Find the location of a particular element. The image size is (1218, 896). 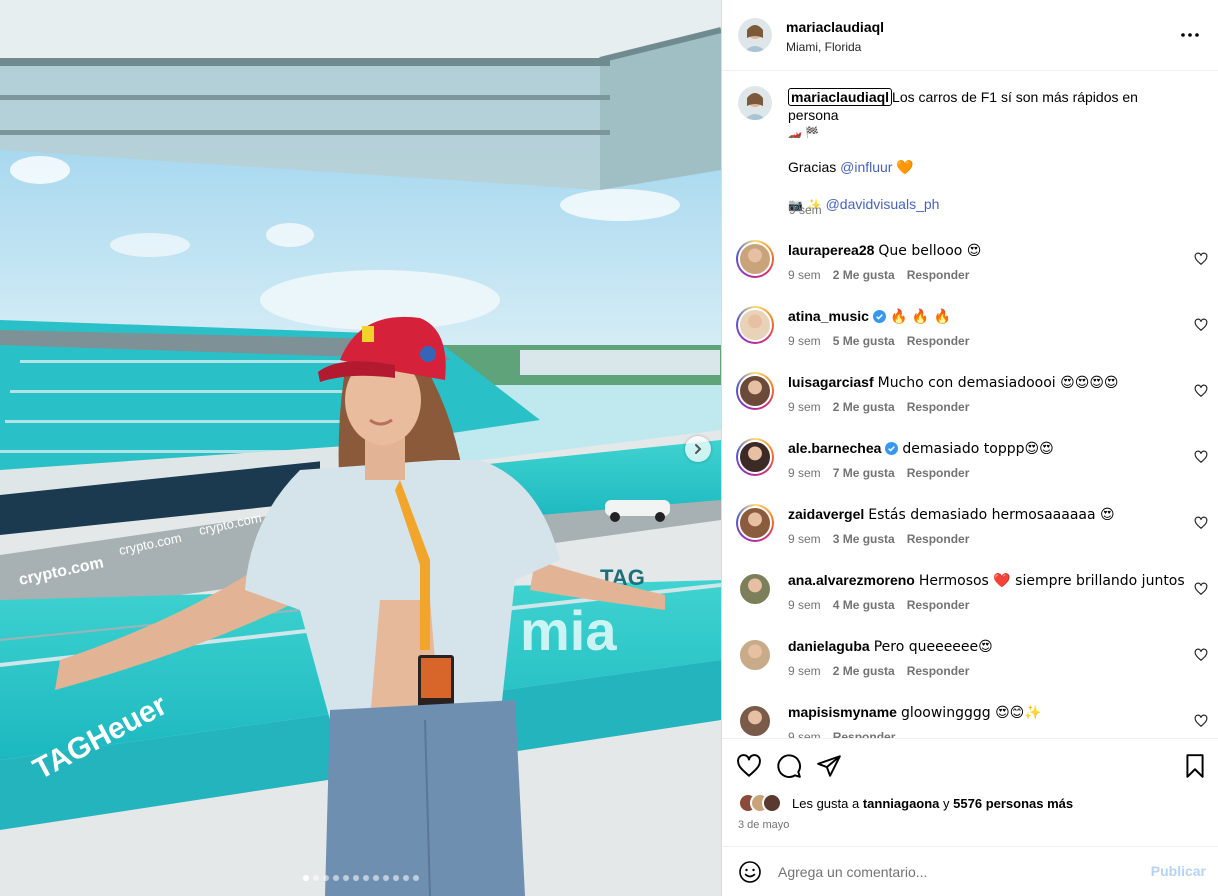

caption-avatar is located at coordinates (755, 103).